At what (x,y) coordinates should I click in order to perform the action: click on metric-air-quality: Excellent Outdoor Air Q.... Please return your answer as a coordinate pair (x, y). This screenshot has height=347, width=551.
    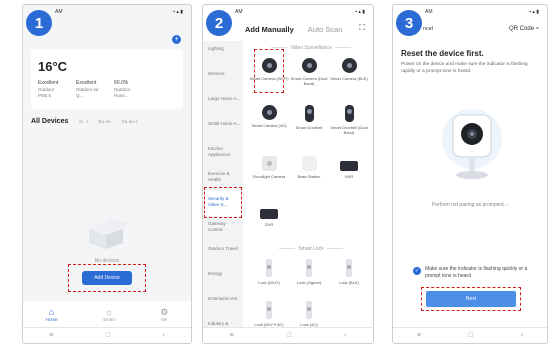
    Looking at the image, I should click on (87, 89).